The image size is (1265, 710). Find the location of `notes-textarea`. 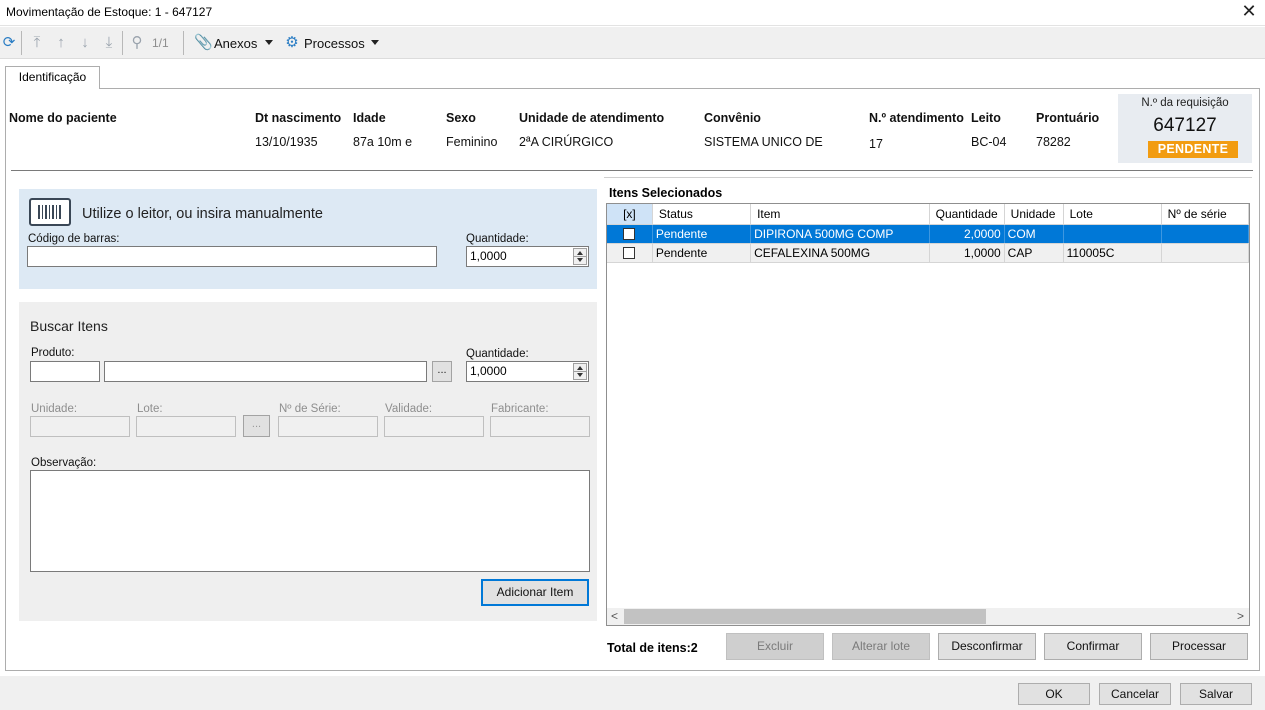

notes-textarea is located at coordinates (310, 521).